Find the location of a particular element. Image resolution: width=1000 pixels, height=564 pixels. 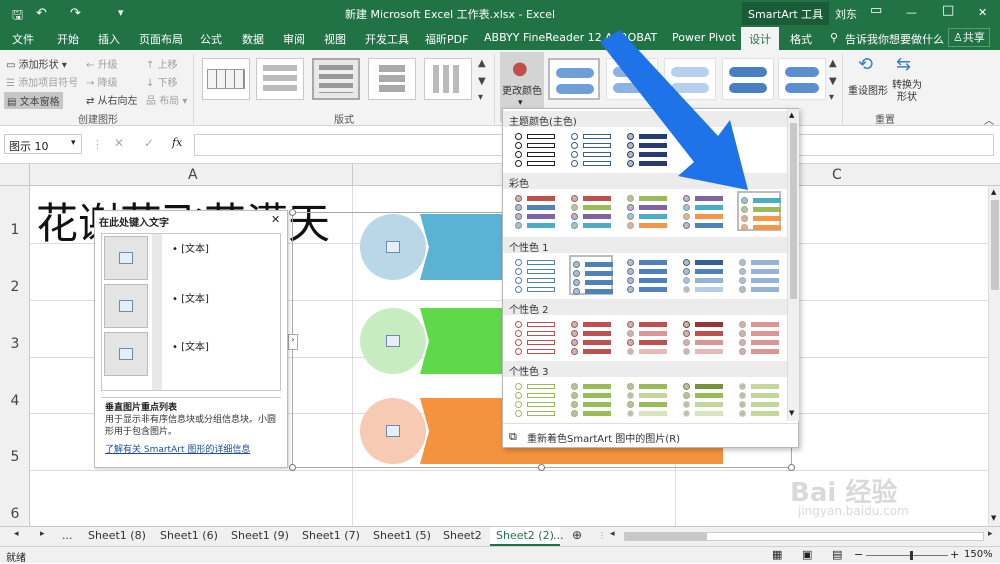

tab-format: 格式 is located at coordinates (801, 39).